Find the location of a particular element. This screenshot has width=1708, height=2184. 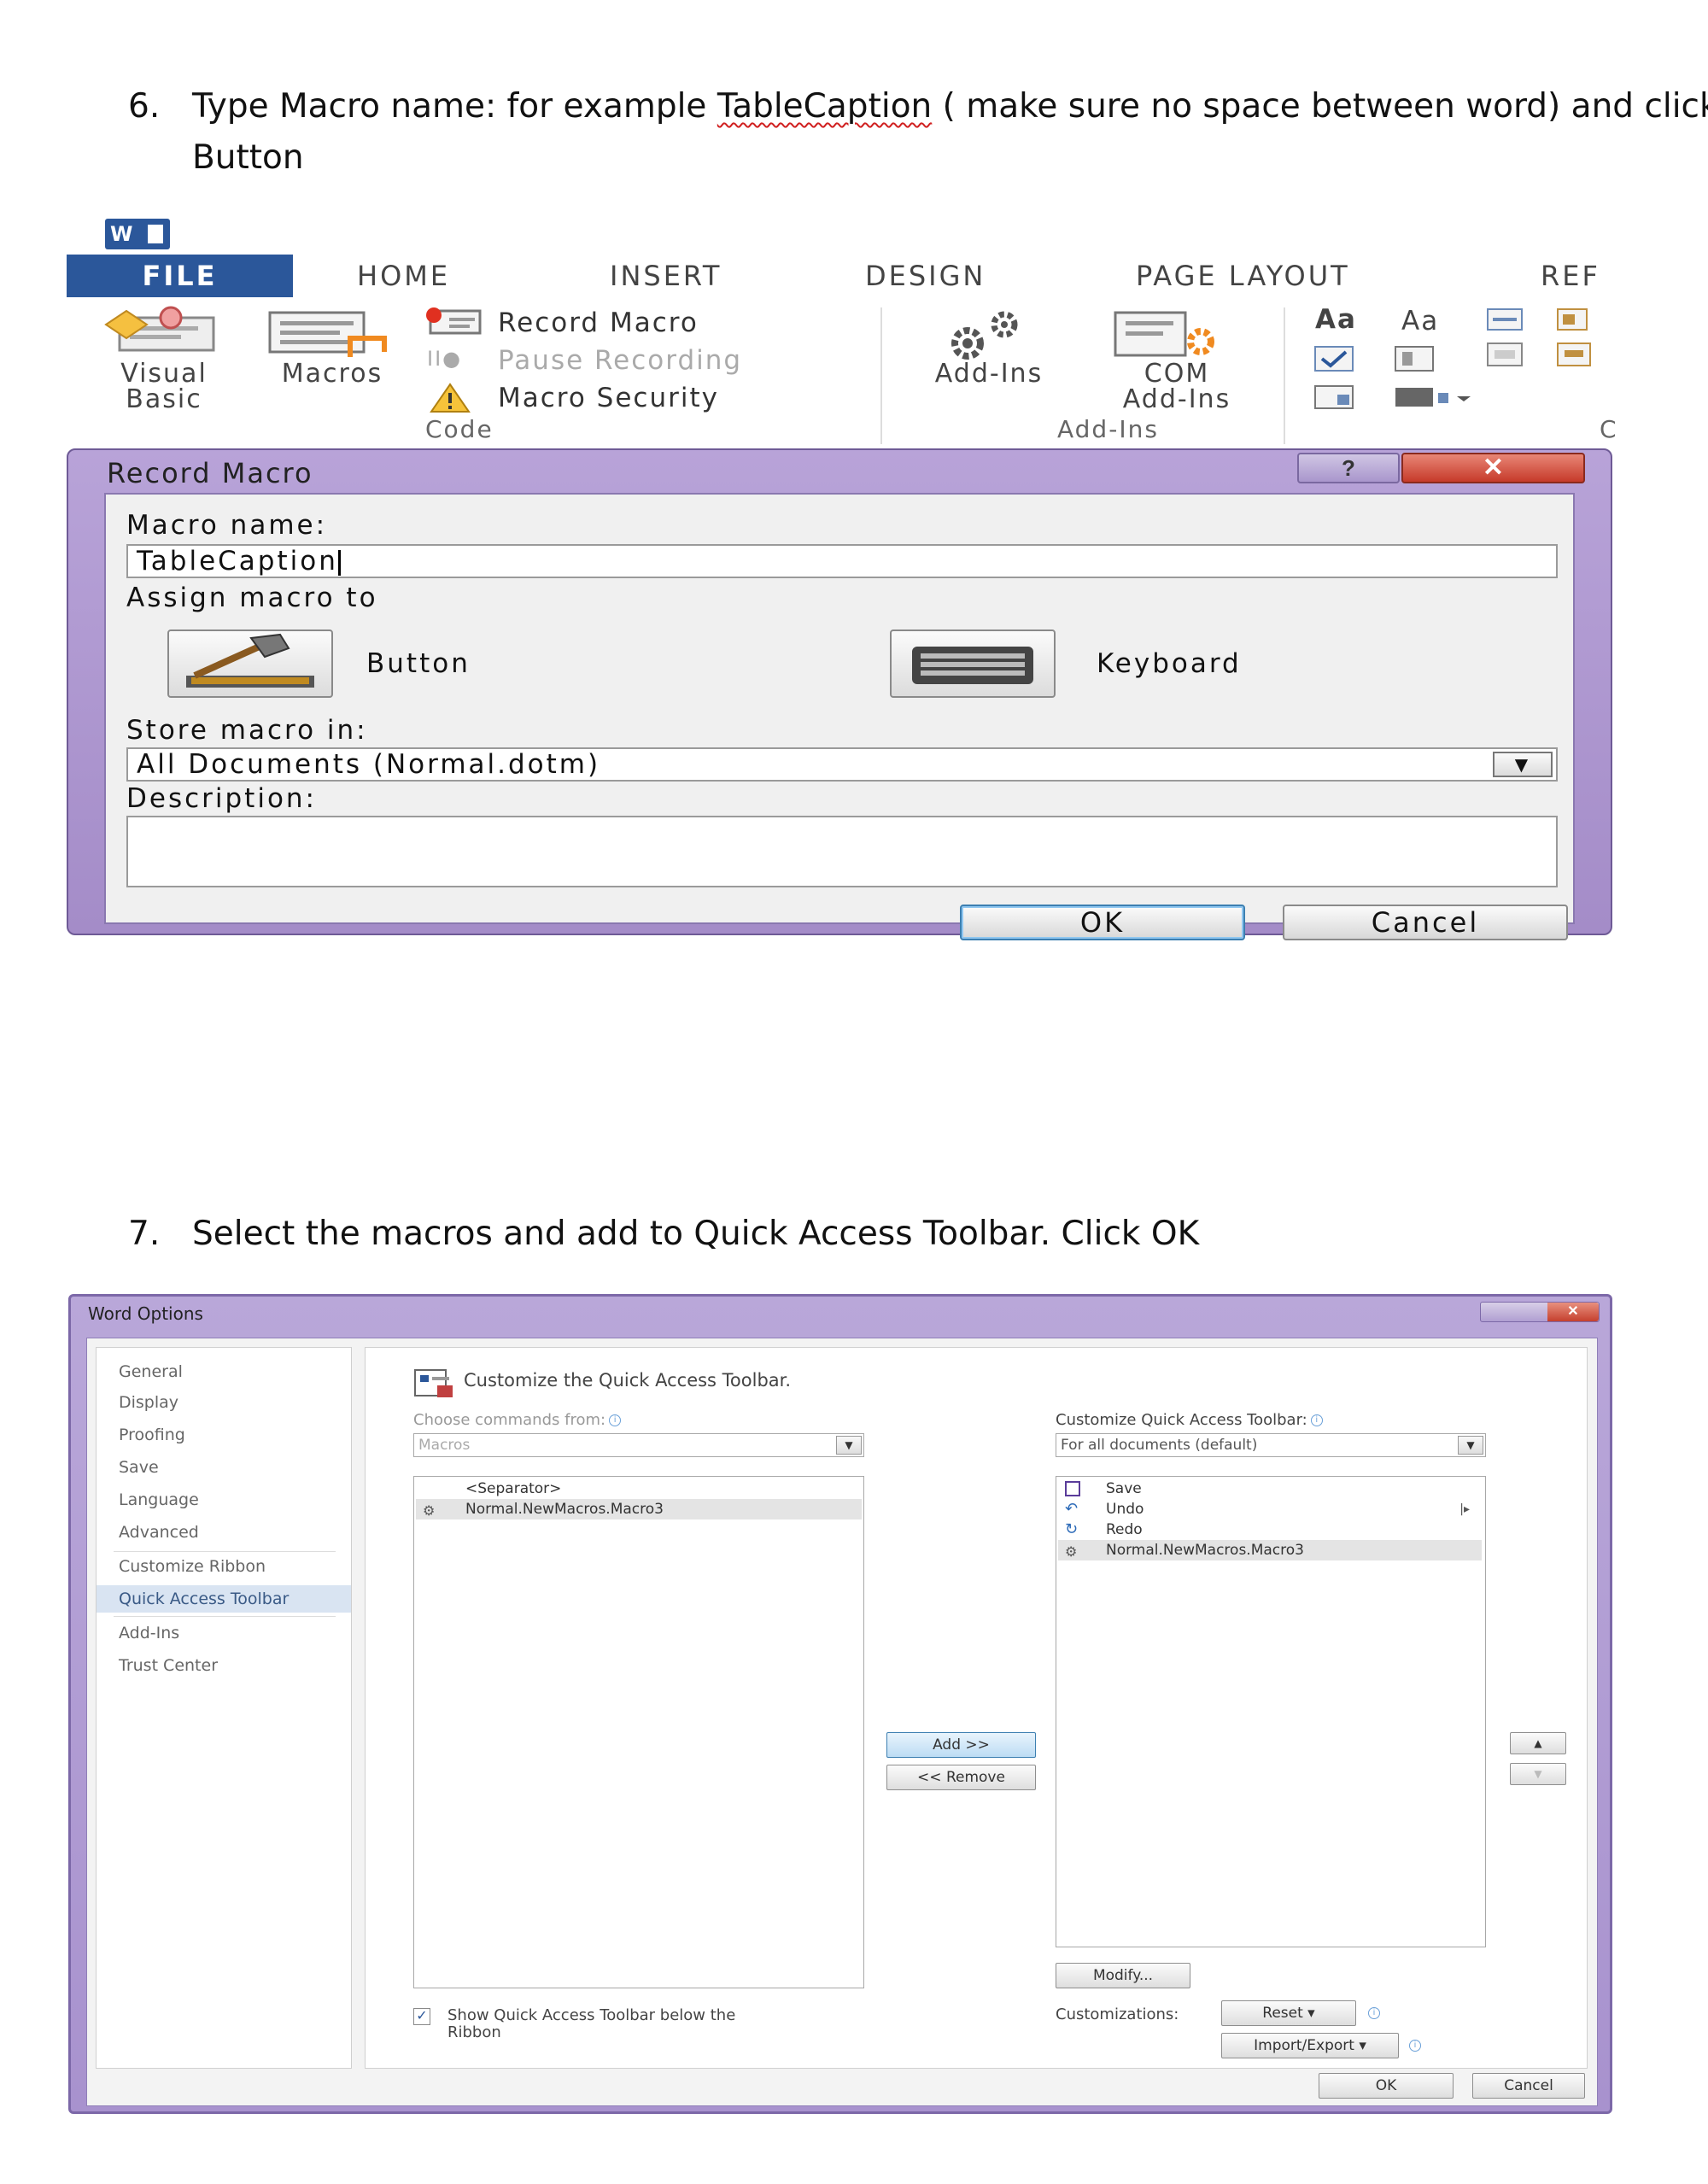

spelling-flag: TableCaption is located at coordinates (825, 106).